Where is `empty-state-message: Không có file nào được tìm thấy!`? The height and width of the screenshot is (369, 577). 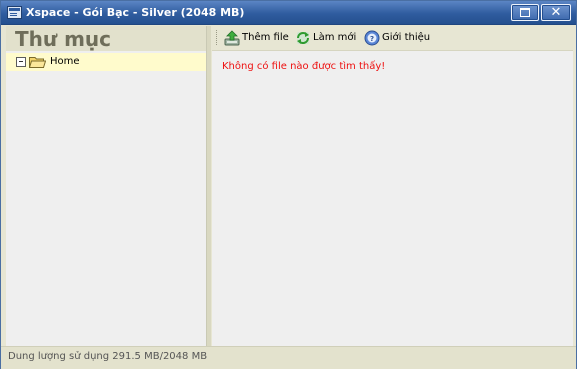 empty-state-message: Không có file nào được tìm thấy! is located at coordinates (304, 66).